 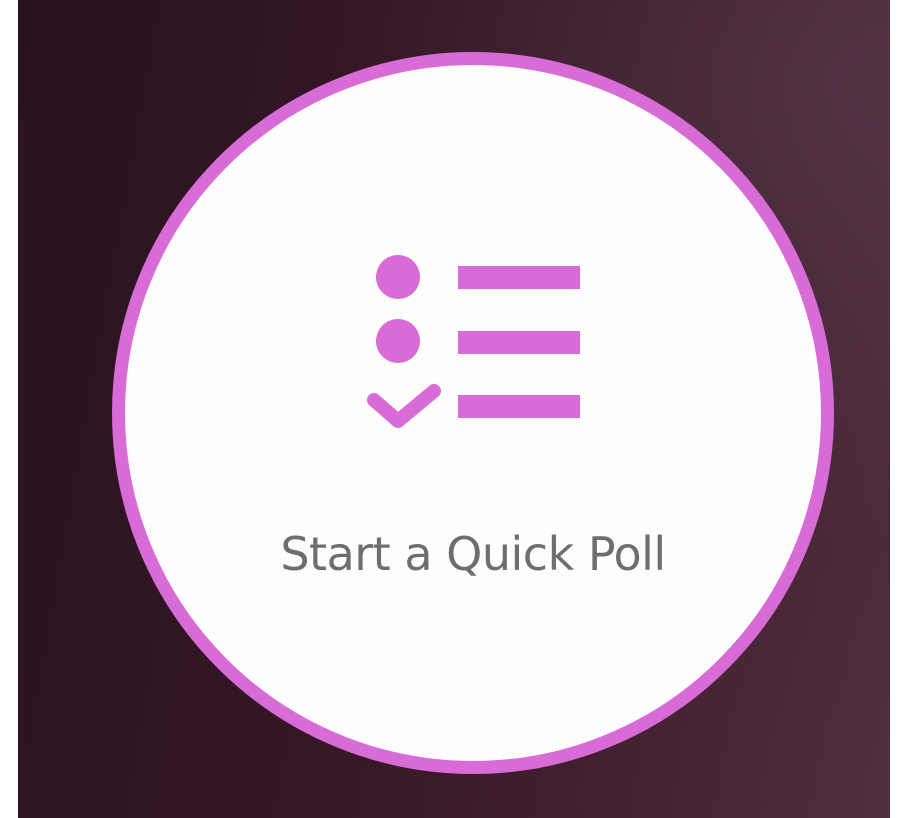 I want to click on check-icon, so click(x=404, y=406).